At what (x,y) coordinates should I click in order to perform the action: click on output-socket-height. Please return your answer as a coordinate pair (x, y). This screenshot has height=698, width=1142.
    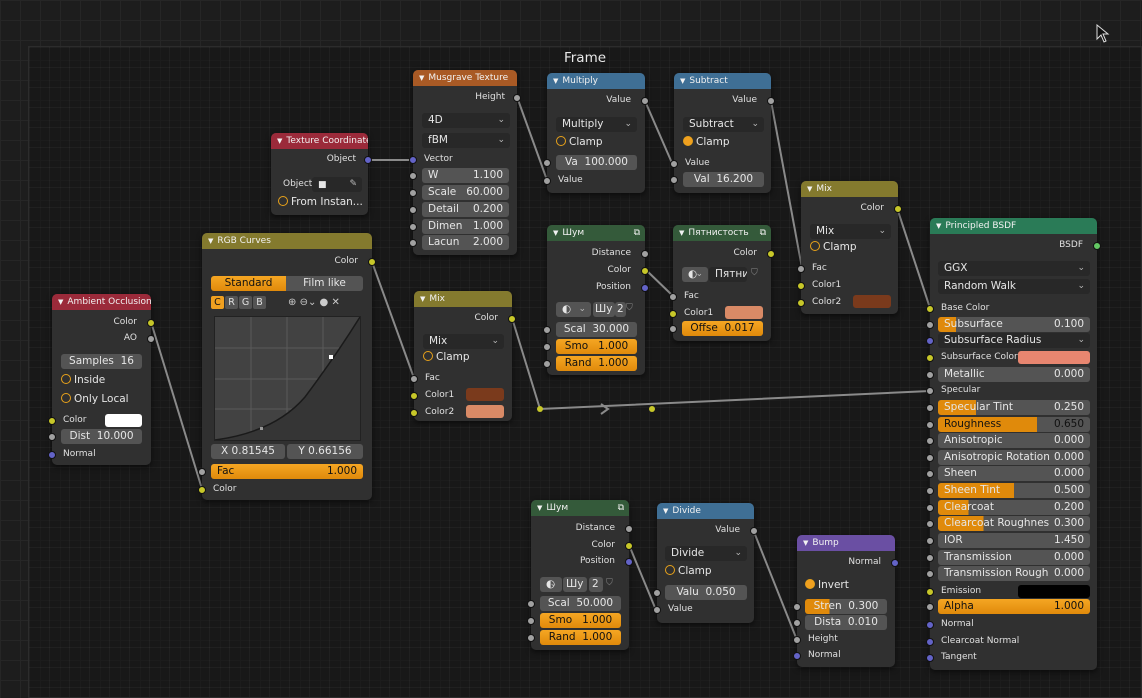
    Looking at the image, I should click on (517, 98).